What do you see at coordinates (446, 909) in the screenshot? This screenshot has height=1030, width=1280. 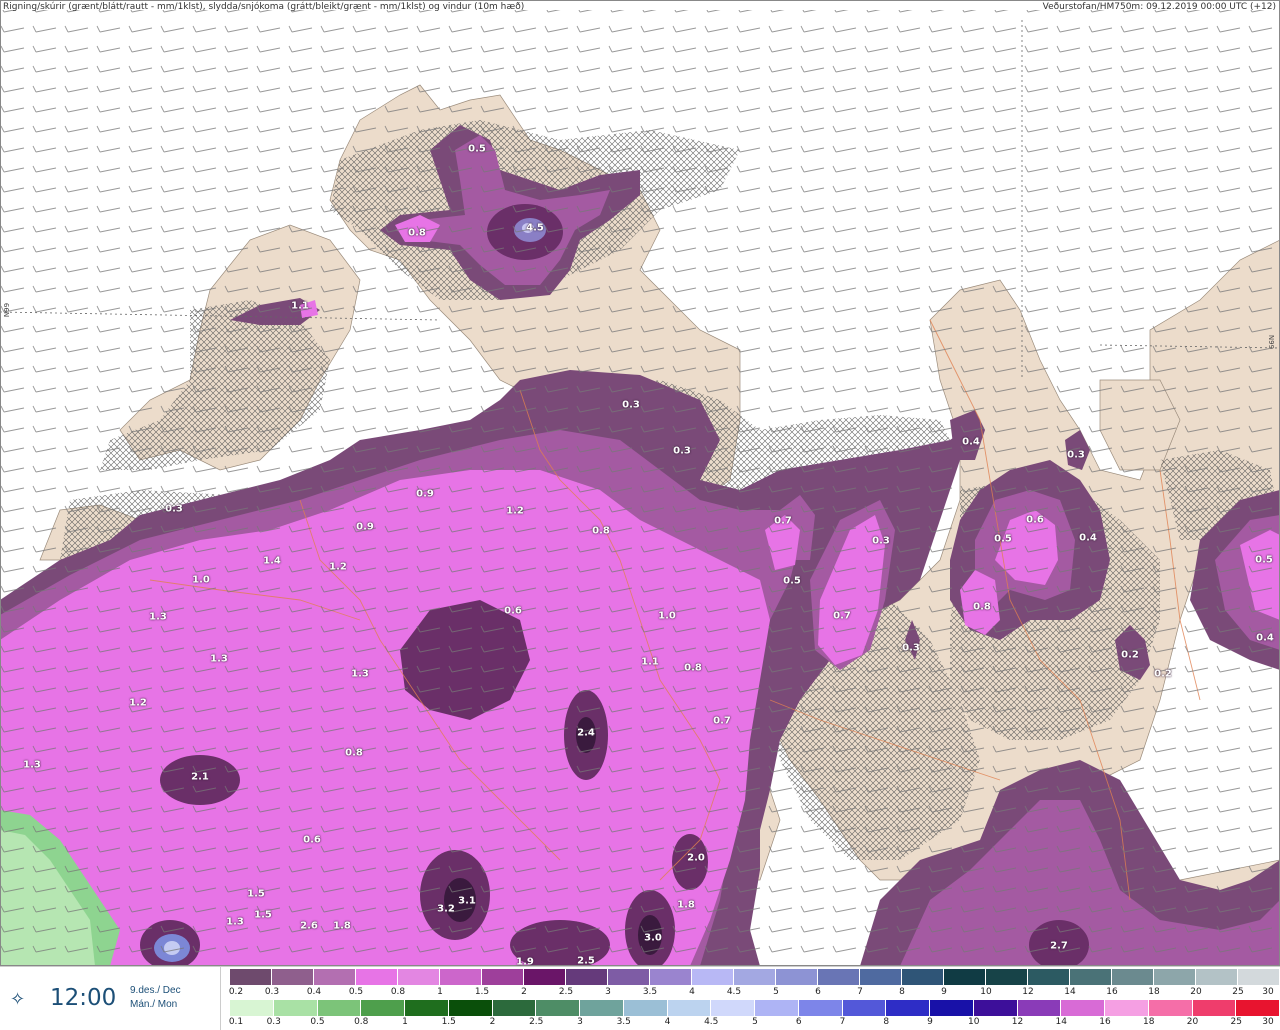 I see `precip-value-label: 3.2` at bounding box center [446, 909].